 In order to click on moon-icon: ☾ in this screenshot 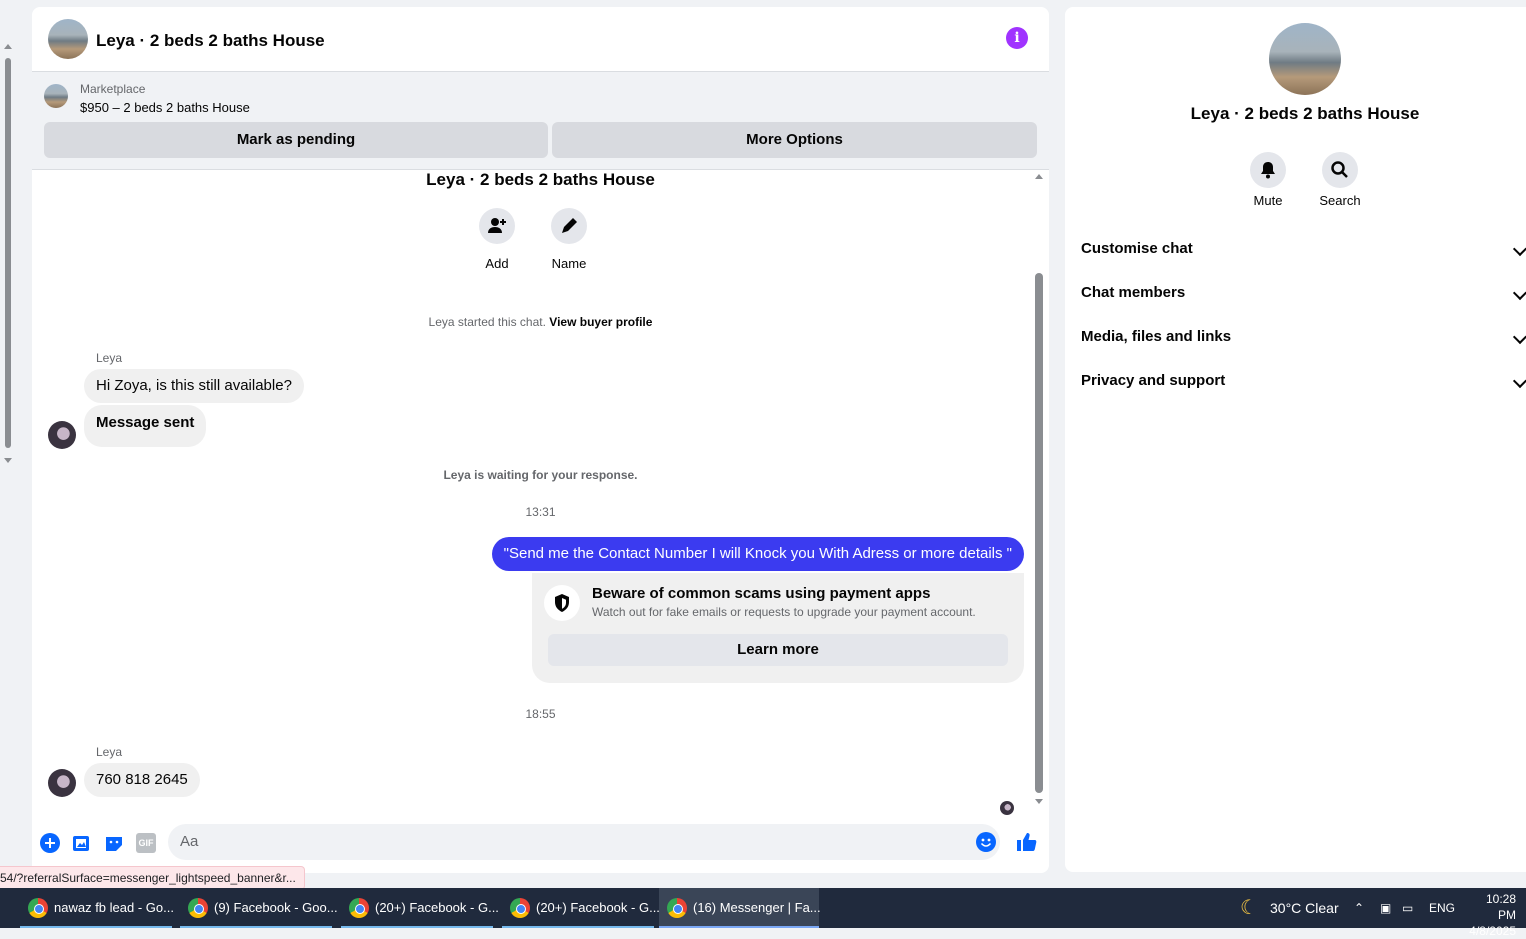, I will do `click(1249, 908)`.